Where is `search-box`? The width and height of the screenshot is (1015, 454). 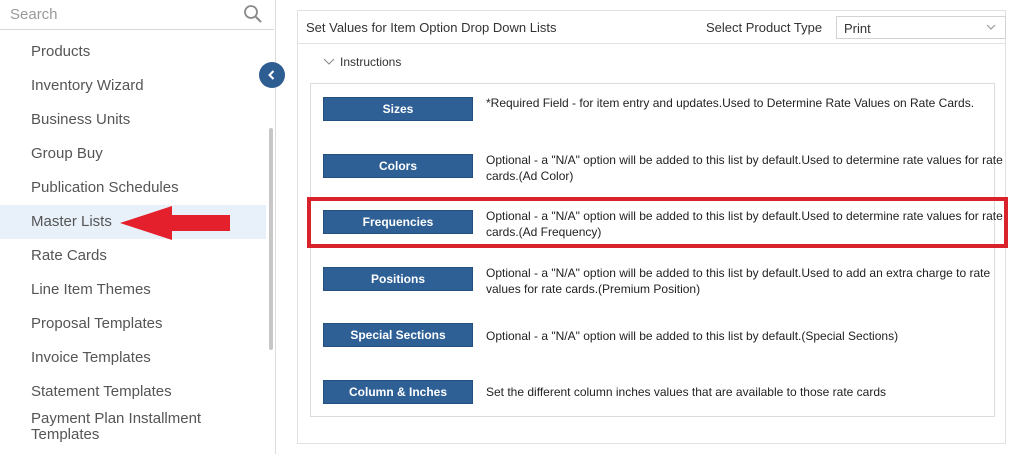 search-box is located at coordinates (137, 15).